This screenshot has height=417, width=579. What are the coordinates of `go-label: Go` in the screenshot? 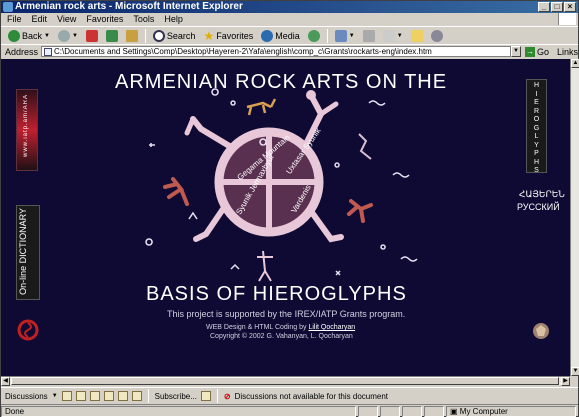 It's located at (542, 51).